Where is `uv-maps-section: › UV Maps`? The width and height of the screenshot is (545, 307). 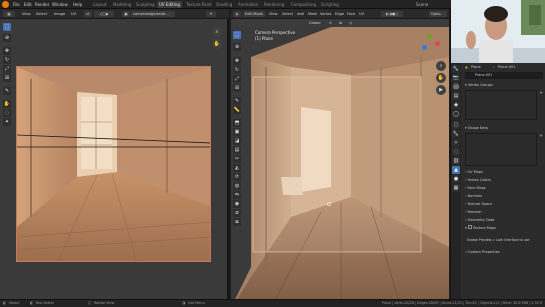 uv-maps-section: › UV Maps is located at coordinates (504, 172).